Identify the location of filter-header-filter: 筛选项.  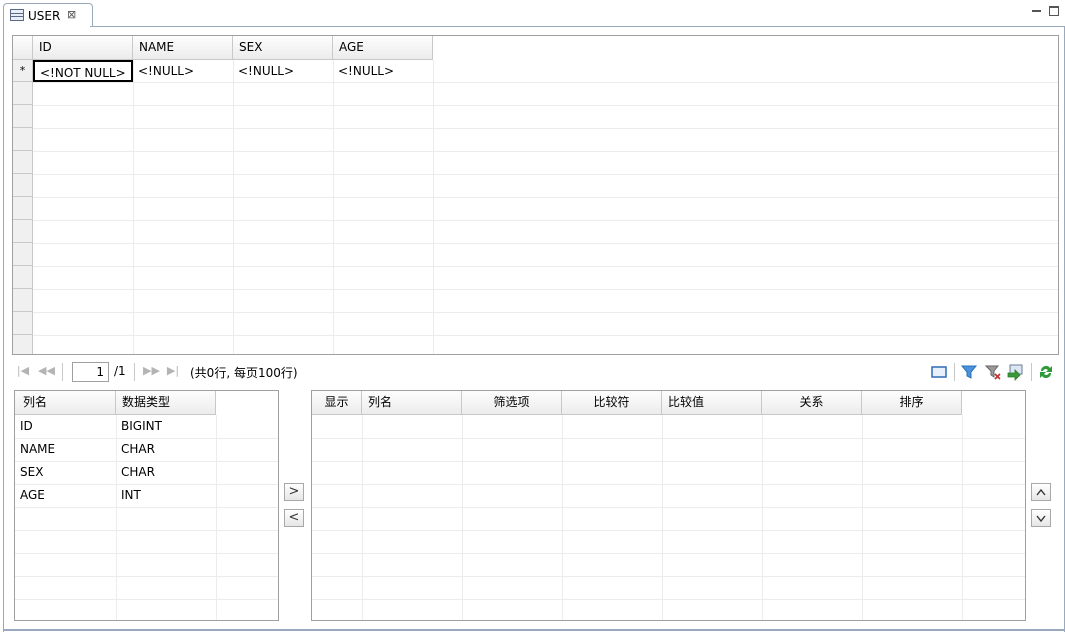
(512, 403).